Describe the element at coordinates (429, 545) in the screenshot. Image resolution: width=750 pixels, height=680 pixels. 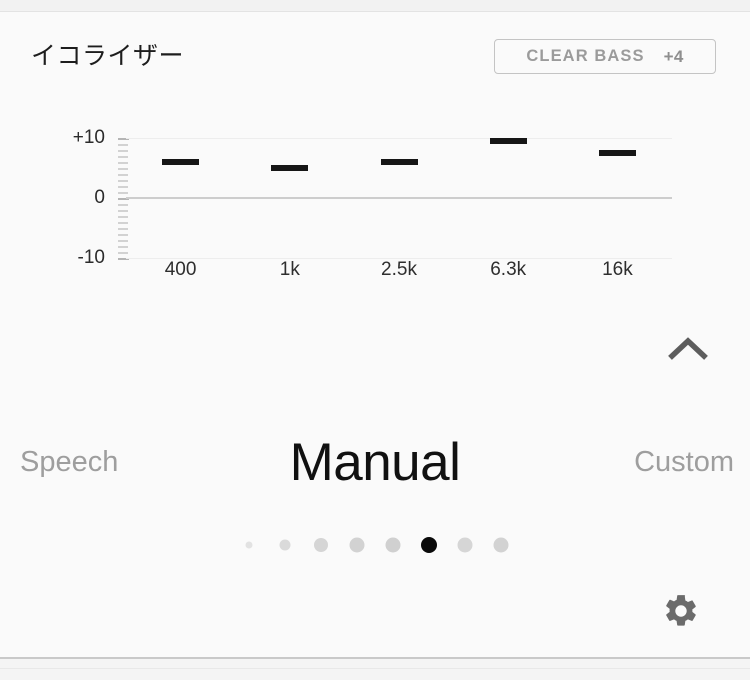
I see `page-dot-active` at that location.